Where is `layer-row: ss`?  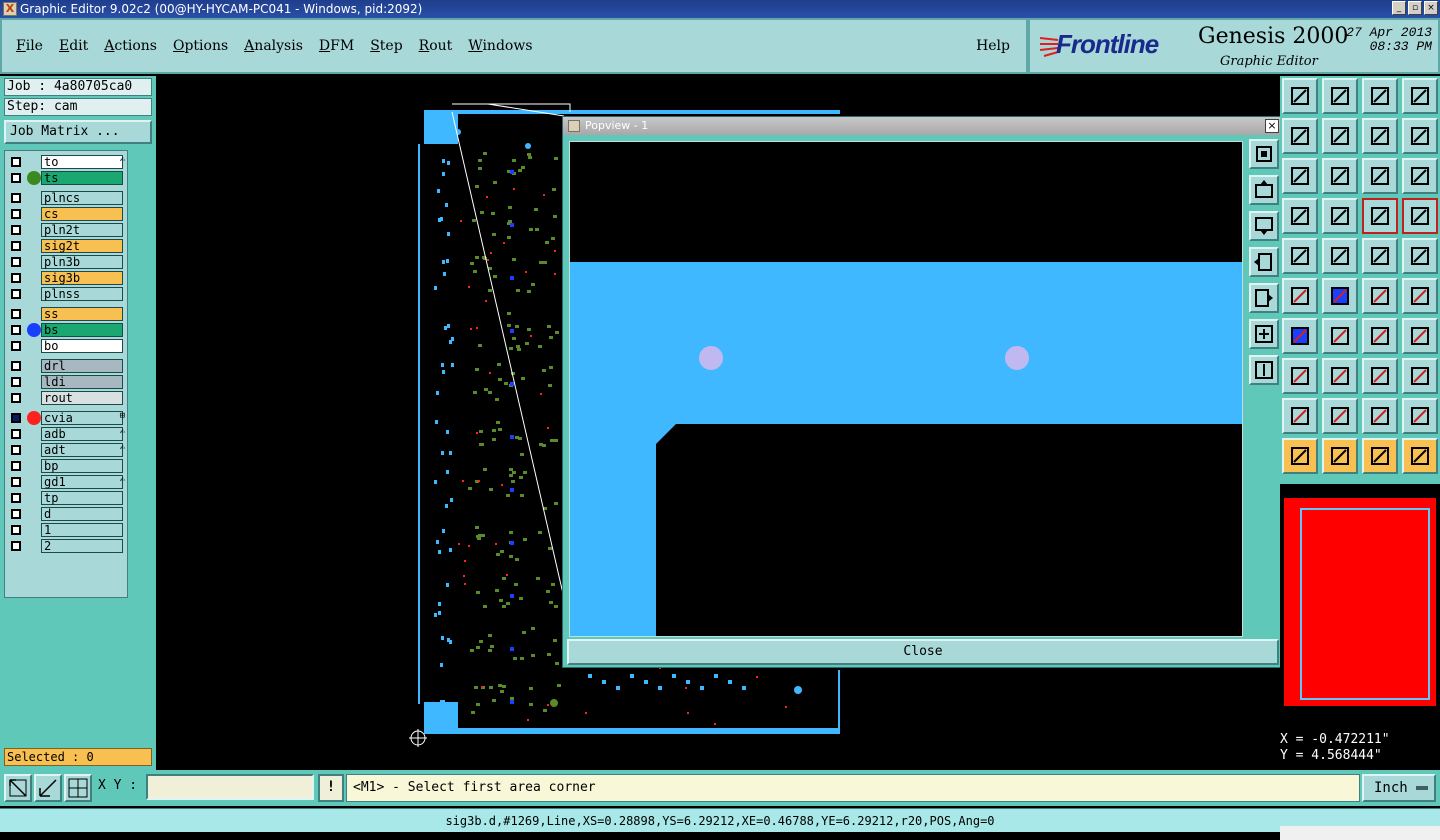
layer-row: ss is located at coordinates (67, 314).